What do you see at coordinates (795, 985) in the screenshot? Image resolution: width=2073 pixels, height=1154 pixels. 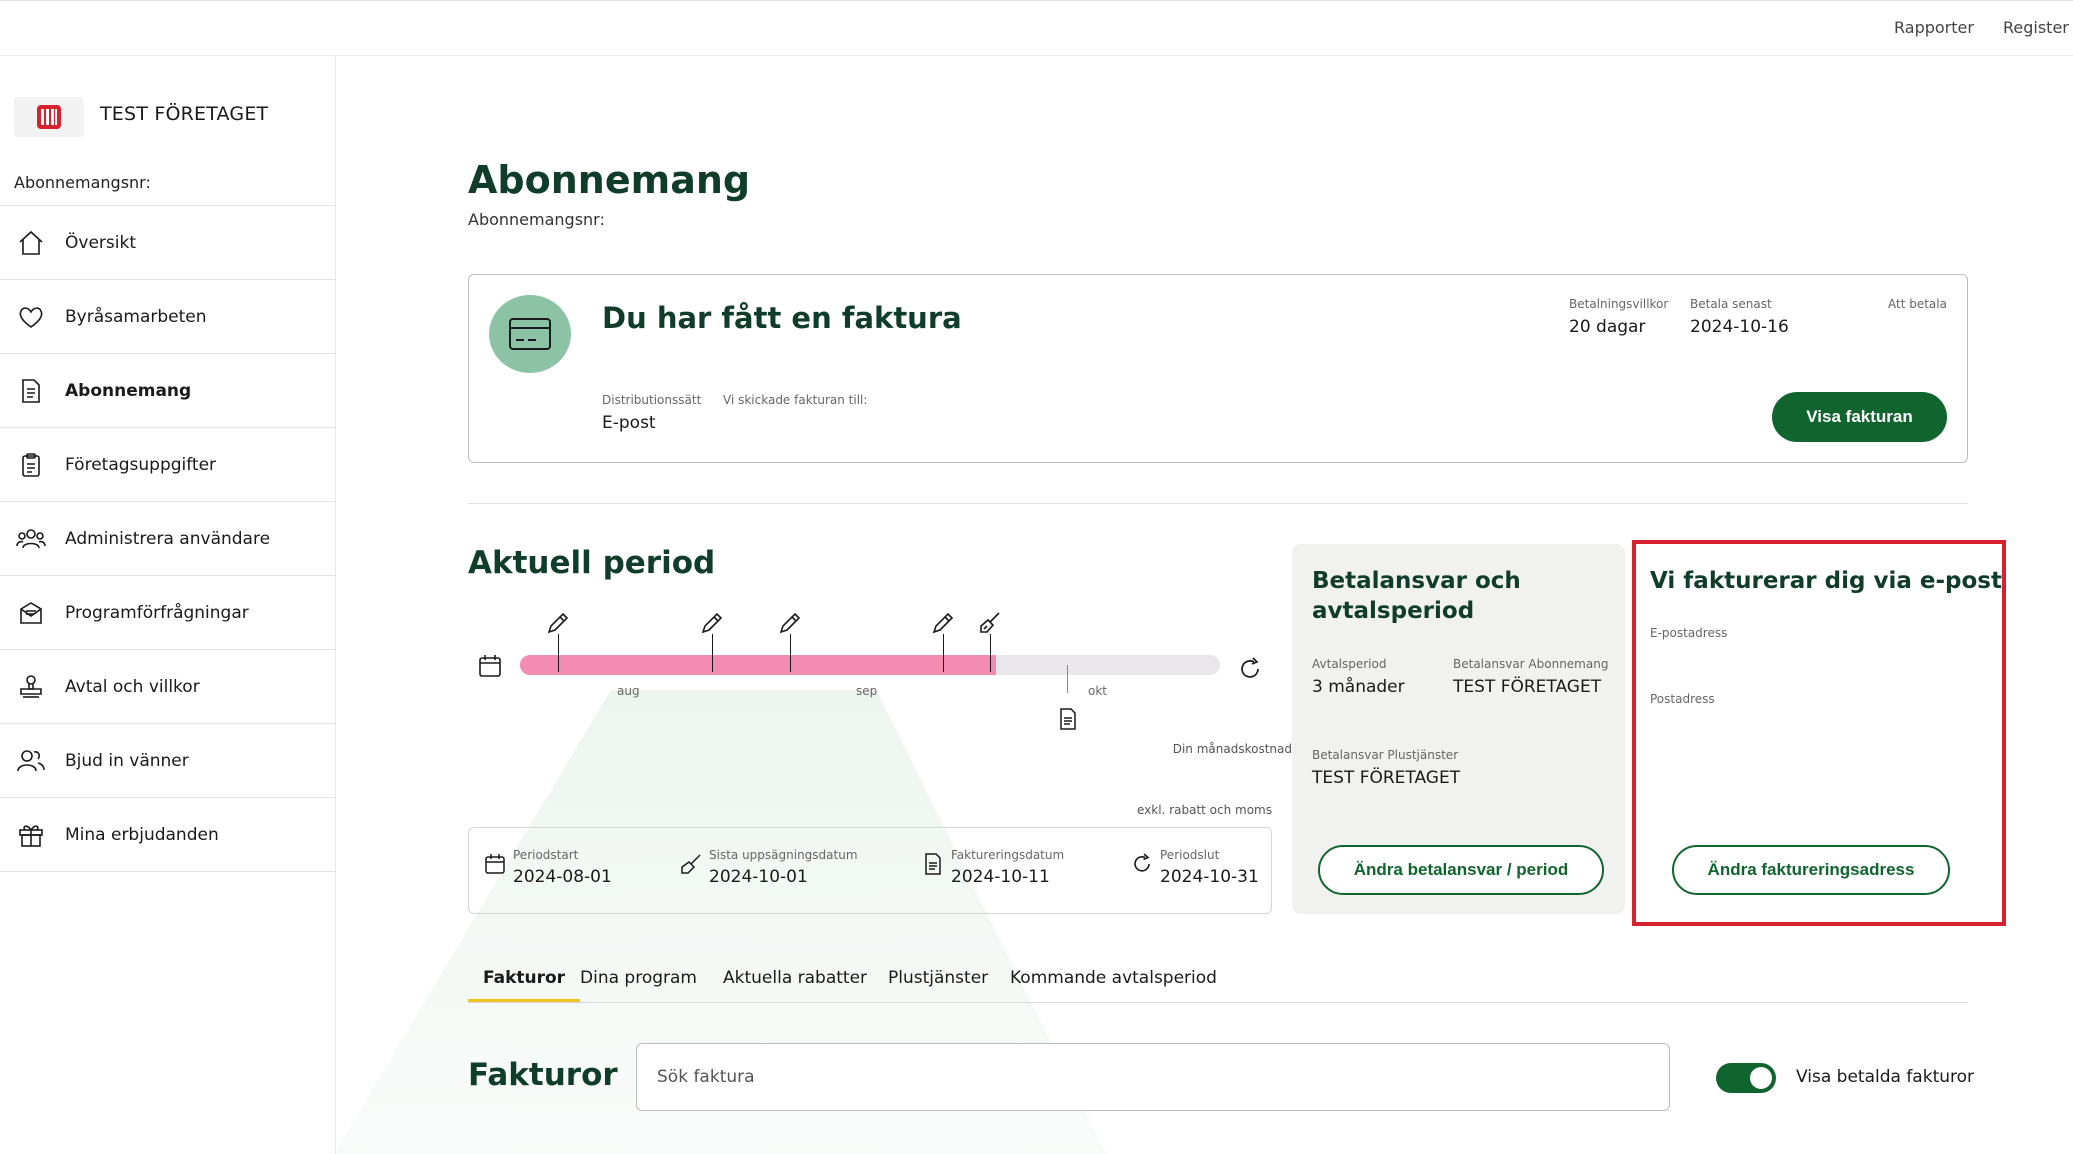 I see `tab-aktuella-rabatter: Aktuella rabatter` at bounding box center [795, 985].